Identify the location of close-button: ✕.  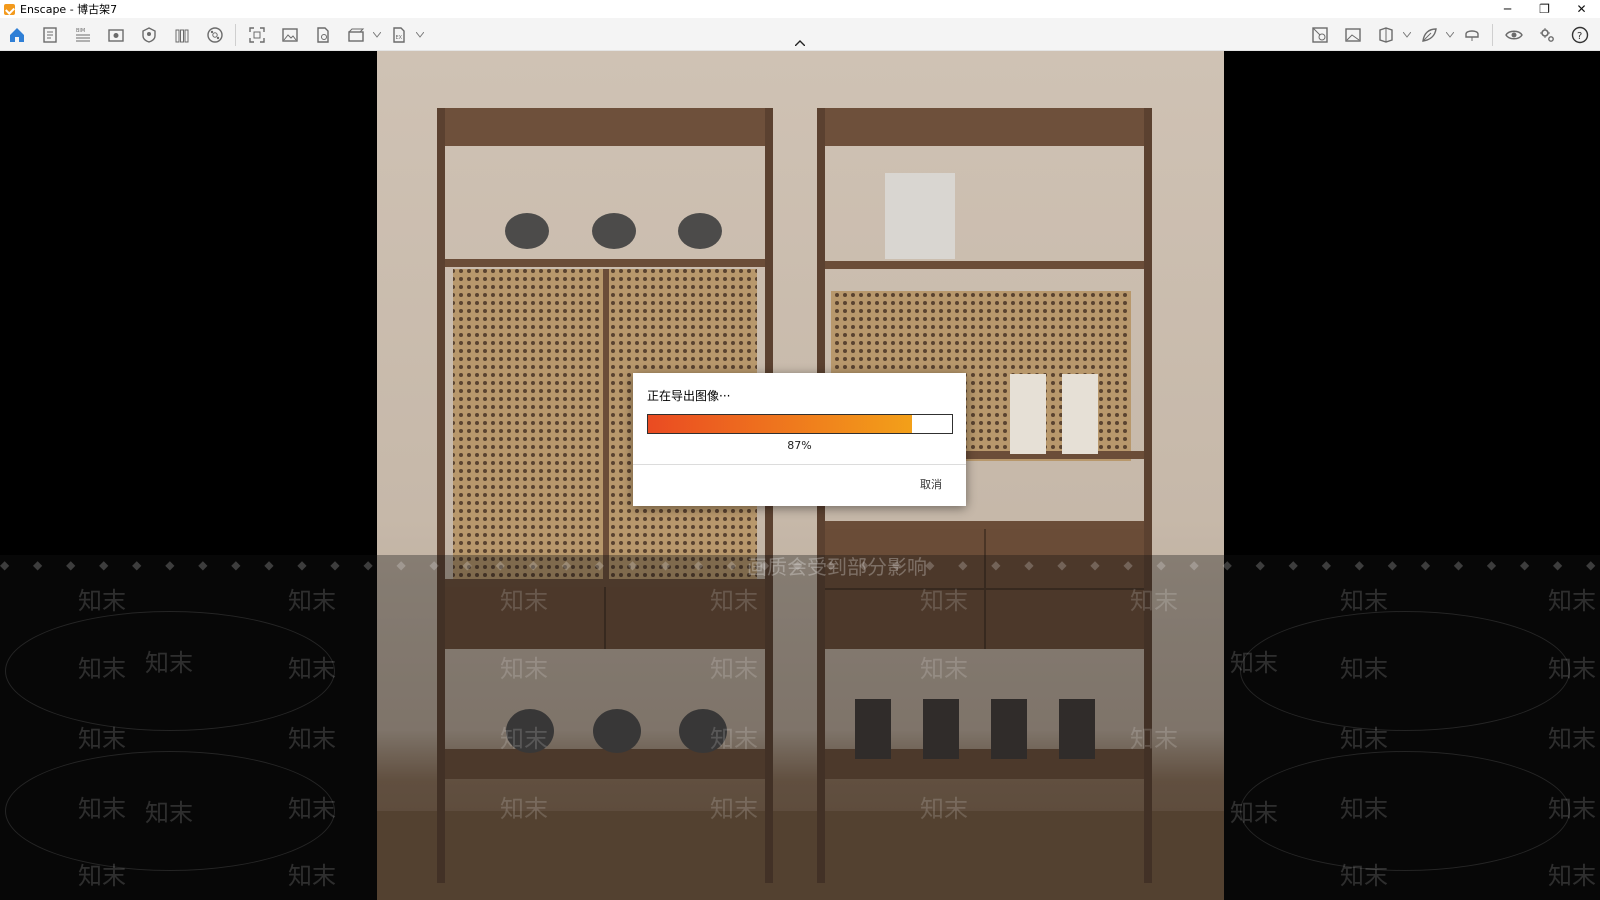
(1581, 9).